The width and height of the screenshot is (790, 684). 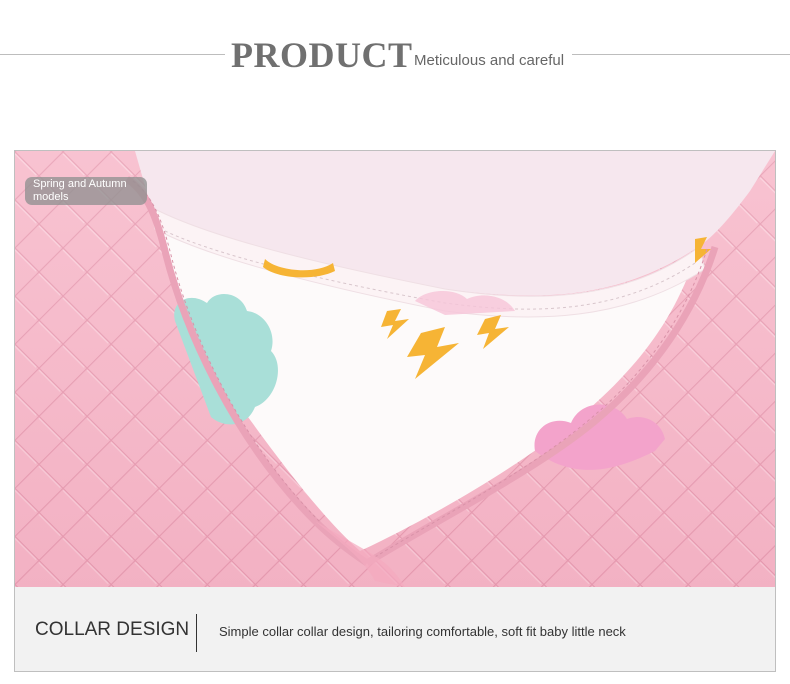 I want to click on section-subtitle: Meticulous and careful, so click(x=489, y=60).